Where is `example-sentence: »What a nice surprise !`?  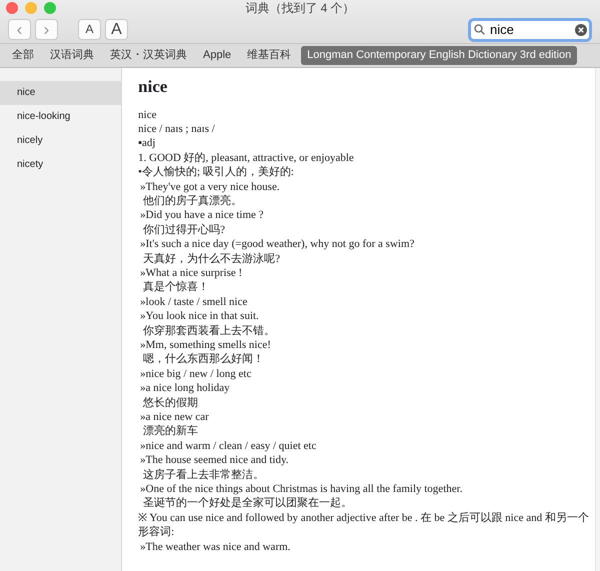 example-sentence: »What a nice surprise ! is located at coordinates (191, 273).